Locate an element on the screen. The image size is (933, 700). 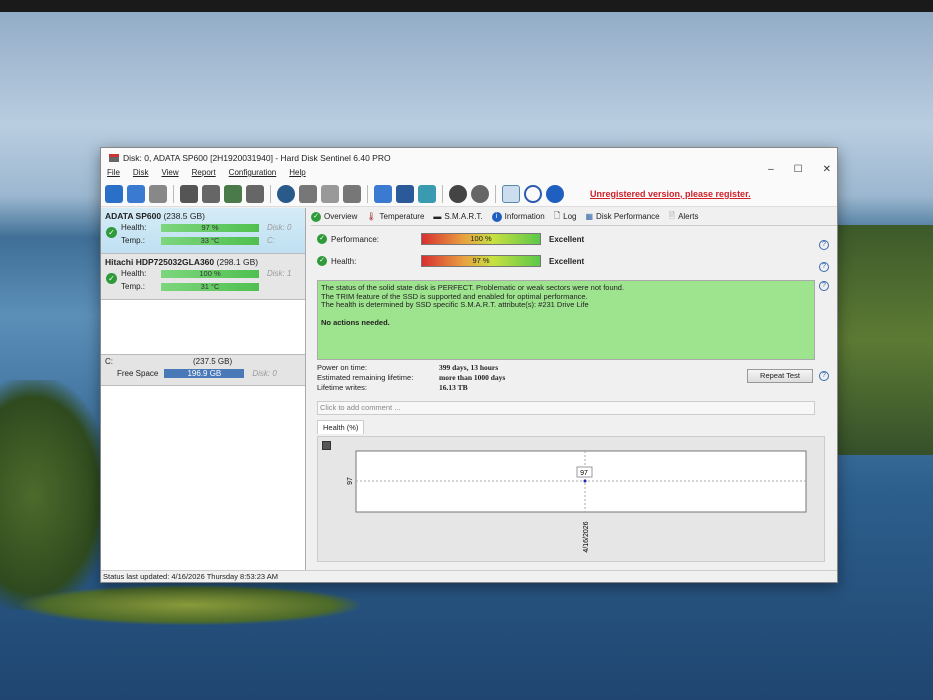
partition-letter: C: is located at coordinates (109, 361).